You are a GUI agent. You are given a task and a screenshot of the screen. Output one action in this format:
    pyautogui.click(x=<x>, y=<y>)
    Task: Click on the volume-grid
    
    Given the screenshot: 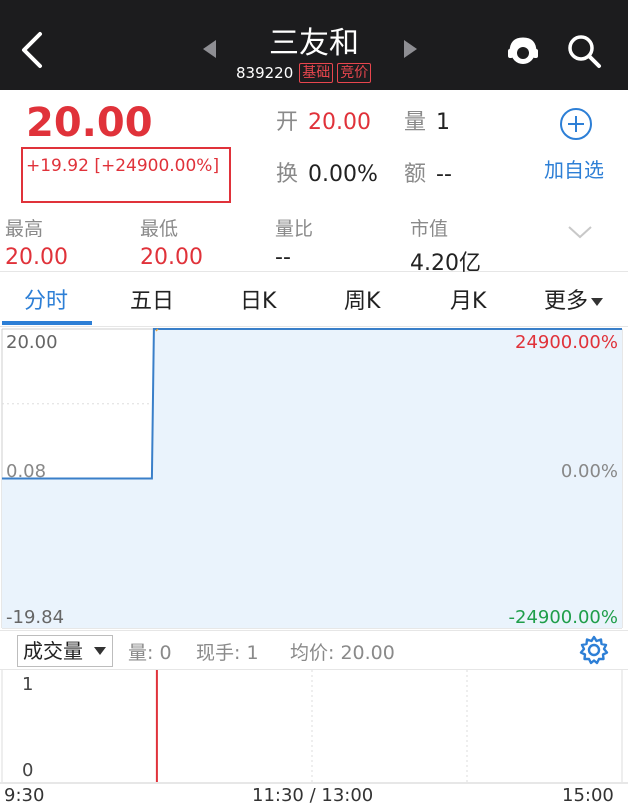 What is the action you would take?
    pyautogui.click(x=314, y=727)
    